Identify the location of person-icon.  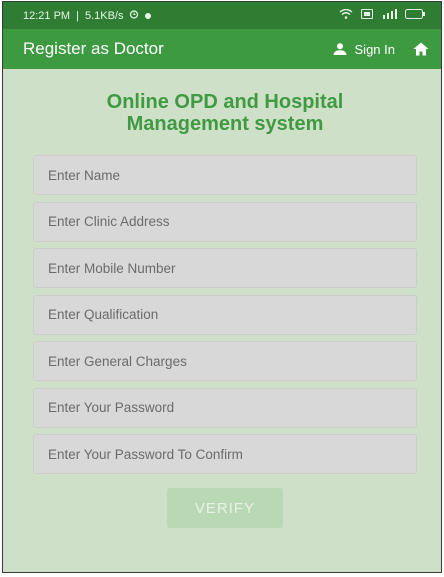
(340, 49).